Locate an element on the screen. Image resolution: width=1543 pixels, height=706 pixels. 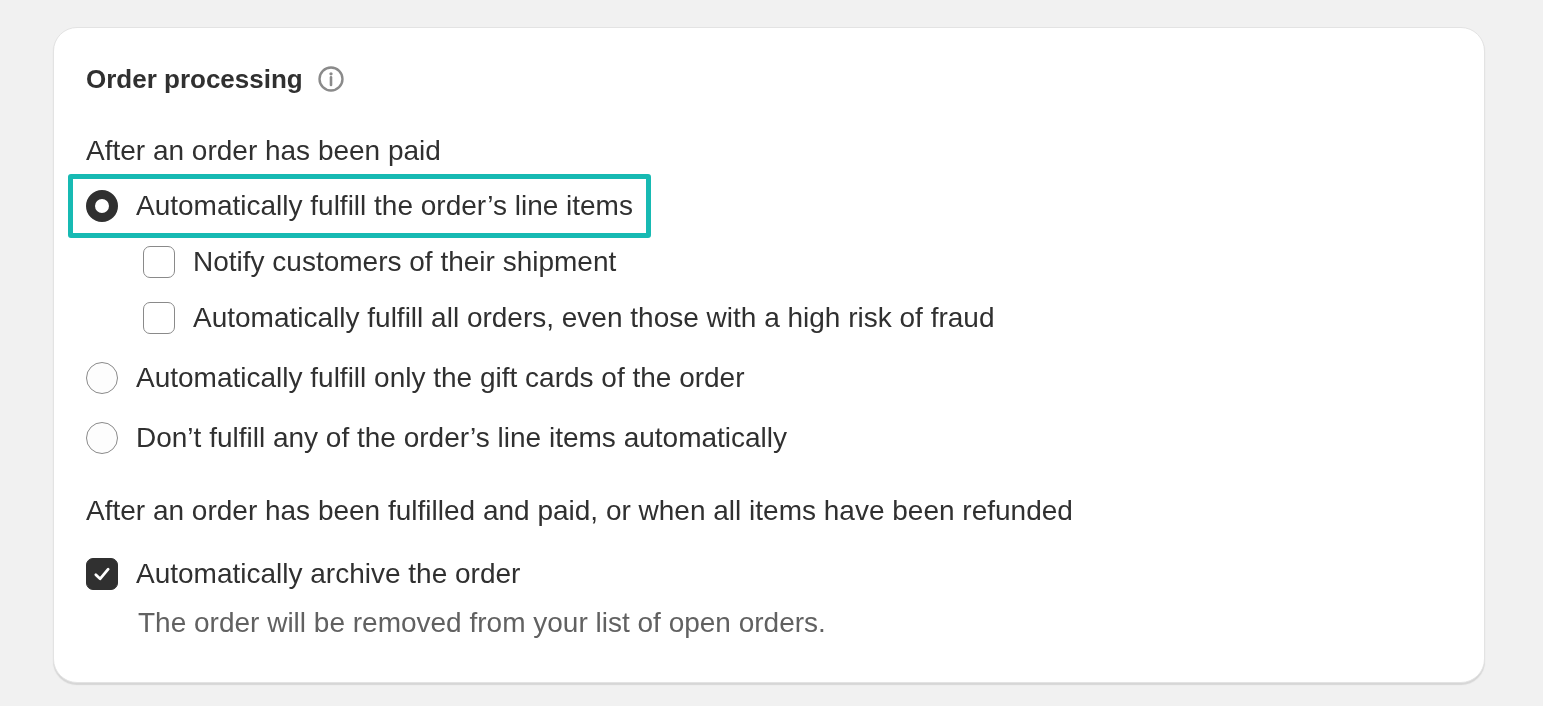
option-label: Notify customers of their shipment is located at coordinates (405, 262).